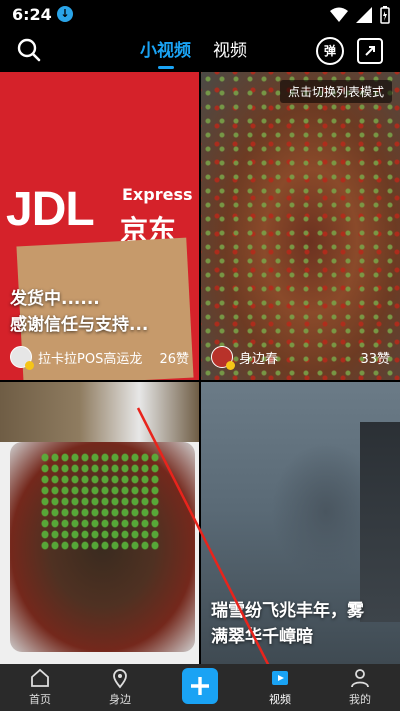  Describe the element at coordinates (380, 522) in the screenshot. I see `pavilion` at that location.